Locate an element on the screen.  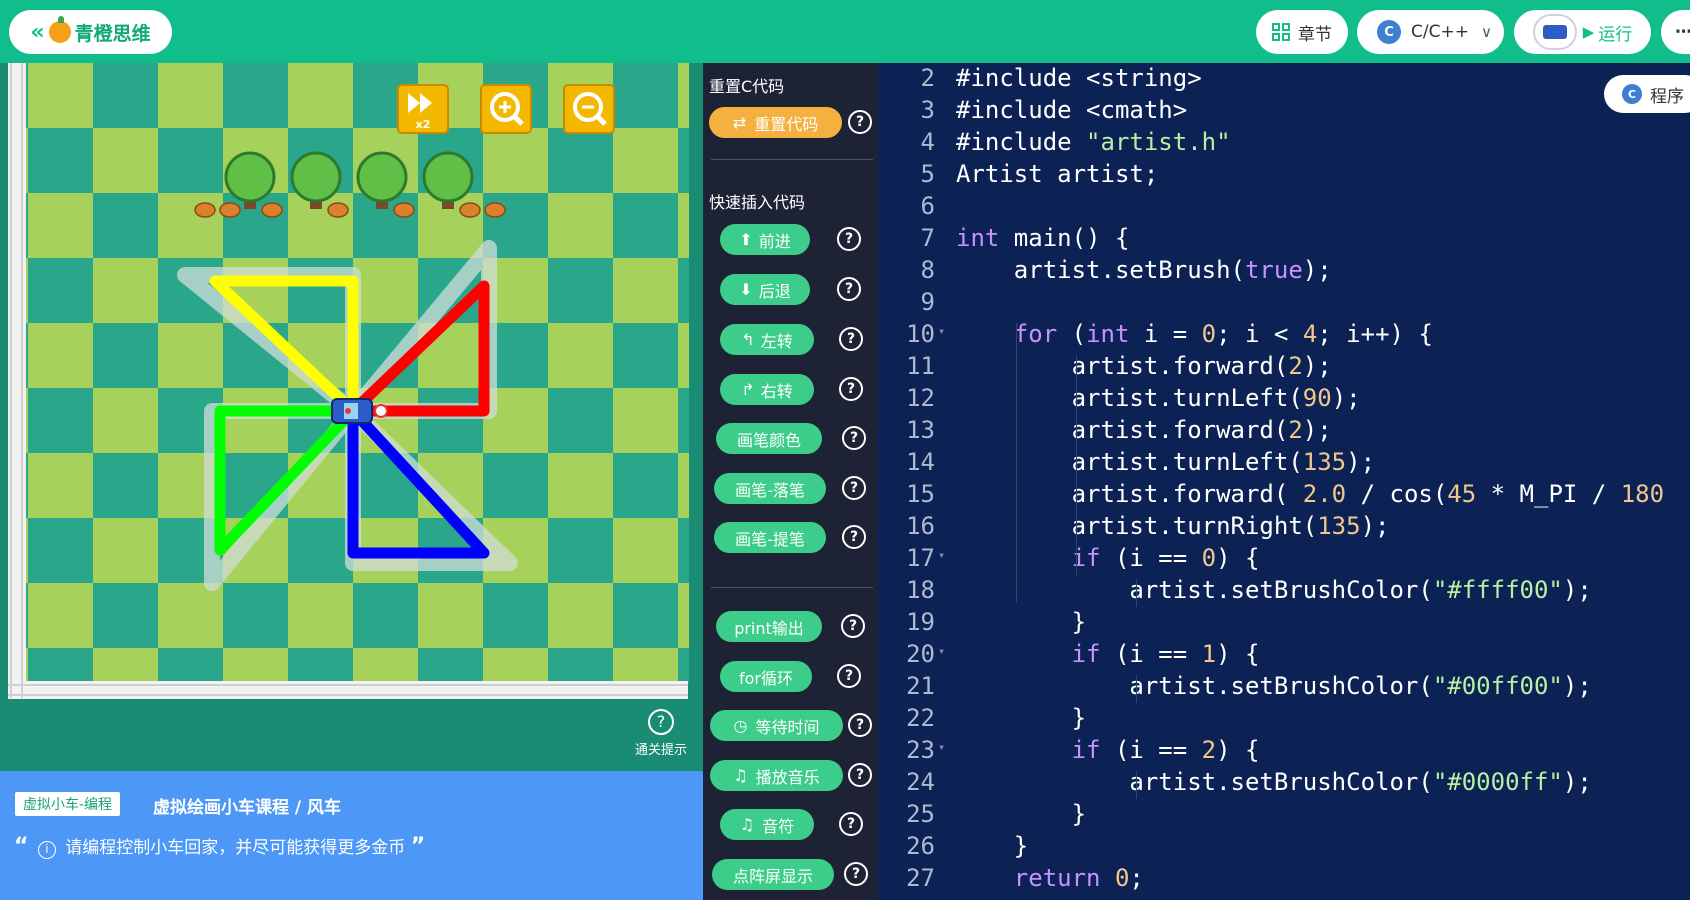
line-number: 27 is located at coordinates (920, 878).